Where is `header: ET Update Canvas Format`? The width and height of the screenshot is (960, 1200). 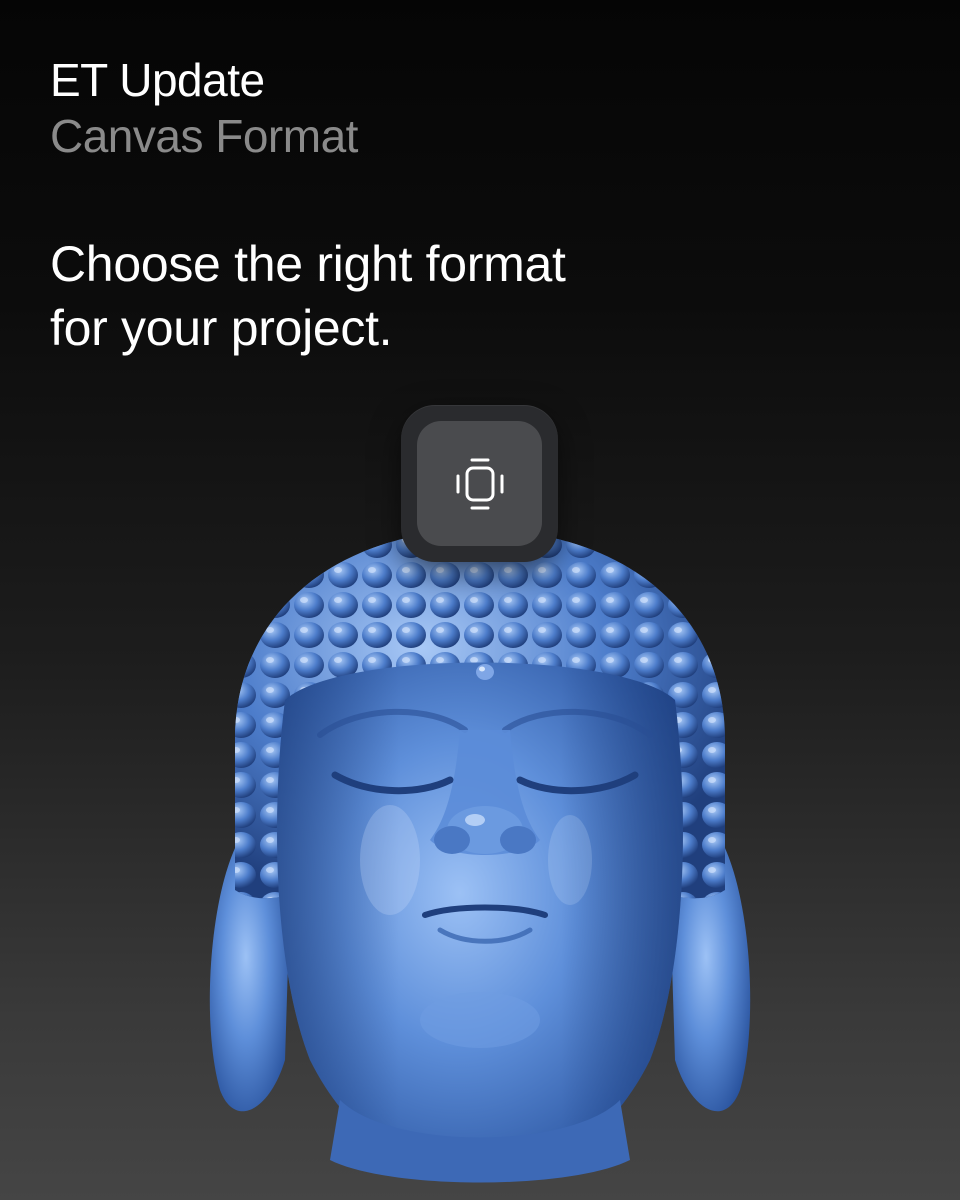
header: ET Update Canvas Format is located at coordinates (204, 108).